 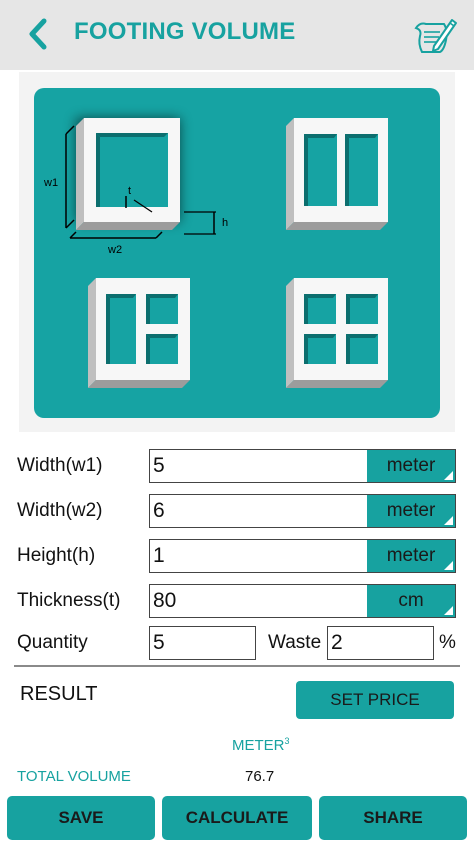 I want to click on notes-button, so click(x=435, y=36).